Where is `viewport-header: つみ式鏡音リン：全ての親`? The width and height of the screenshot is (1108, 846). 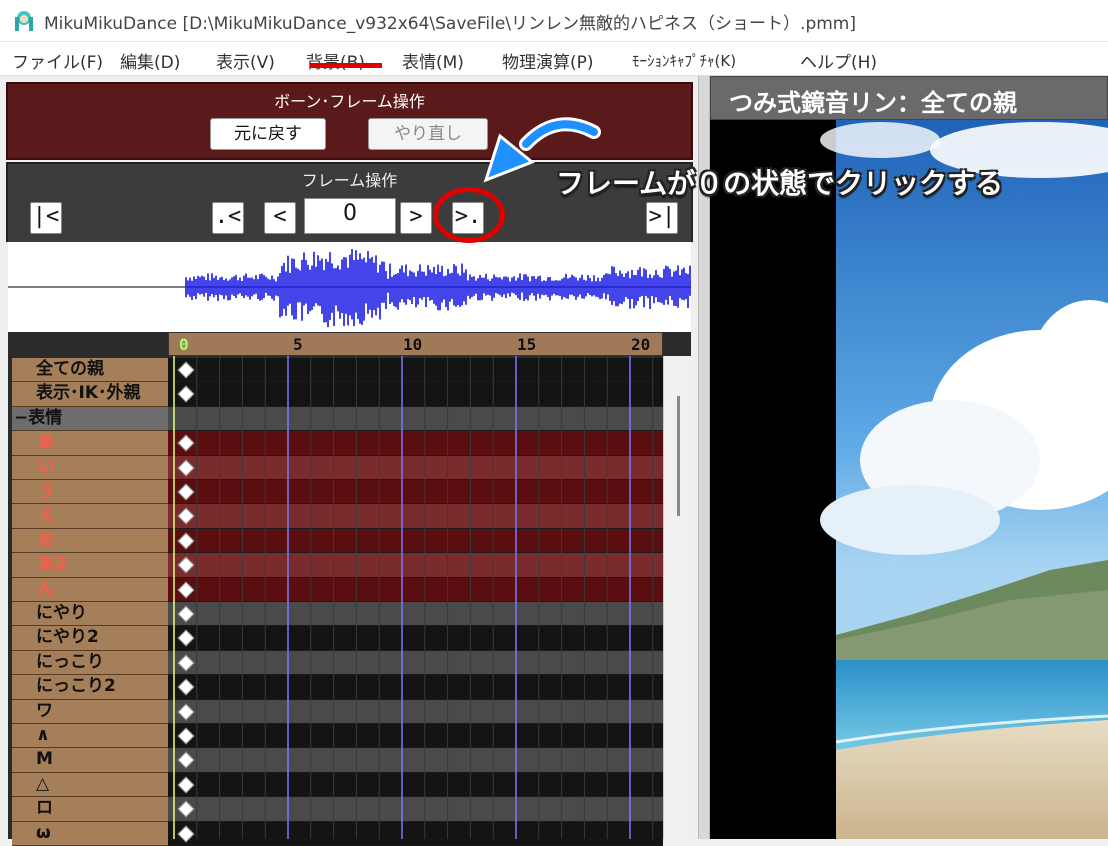
viewport-header: つみ式鏡音リン：全ての親 is located at coordinates (909, 98).